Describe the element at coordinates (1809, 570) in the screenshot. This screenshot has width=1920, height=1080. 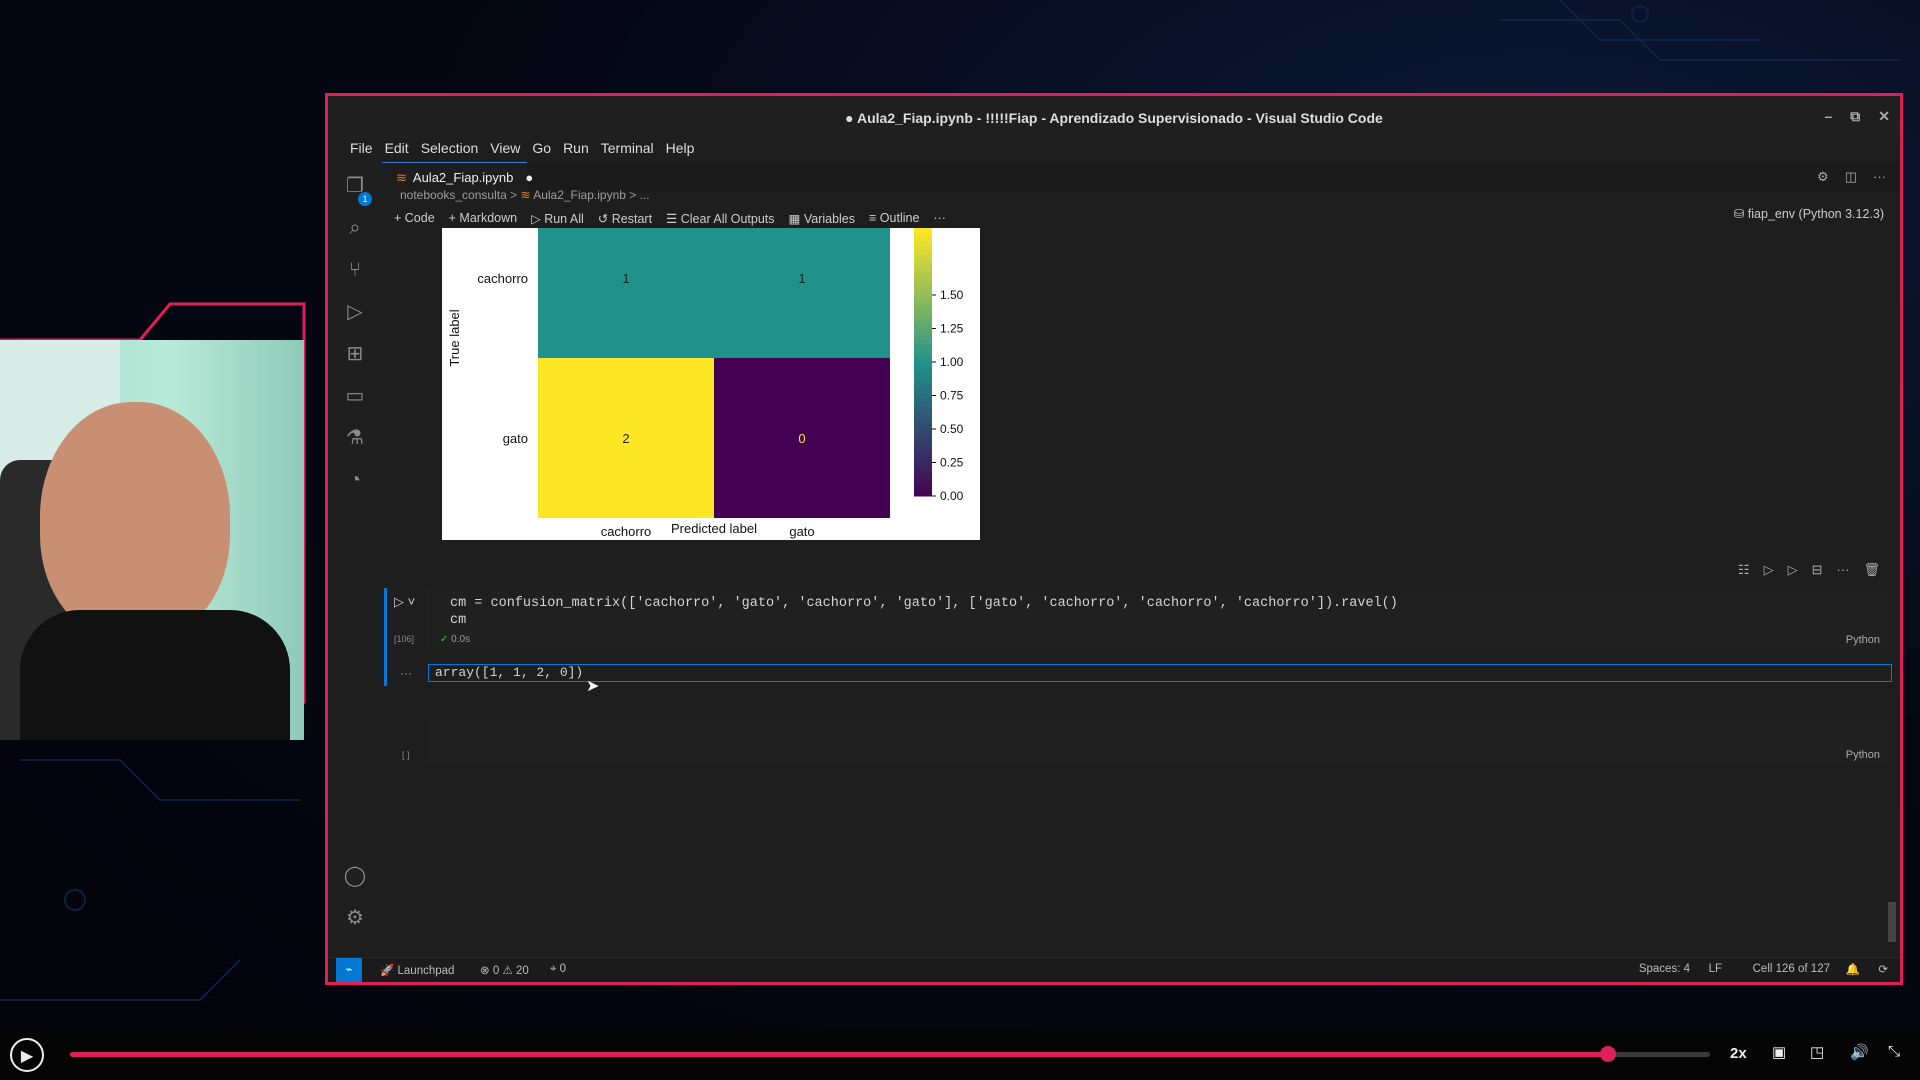
I see `cell-toolbar: ☷ ▷ ▷ ⊟ ··· 🗑` at that location.